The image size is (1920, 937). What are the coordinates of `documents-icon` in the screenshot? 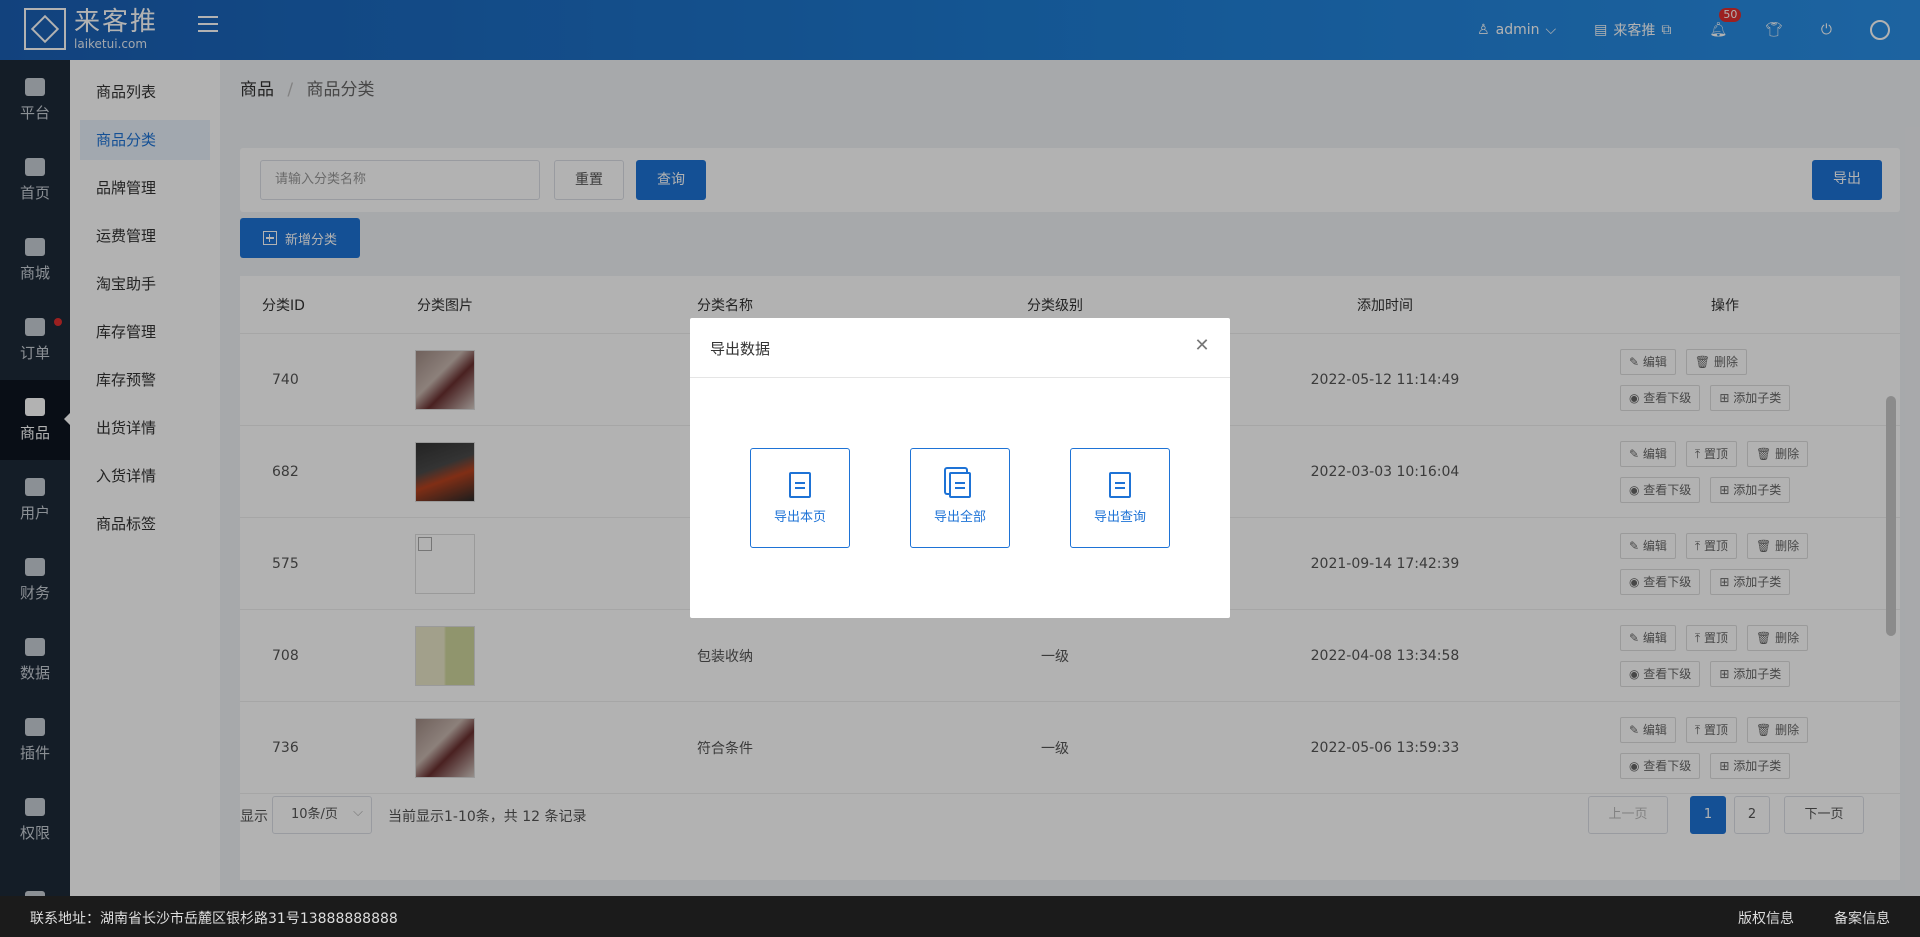 It's located at (960, 484).